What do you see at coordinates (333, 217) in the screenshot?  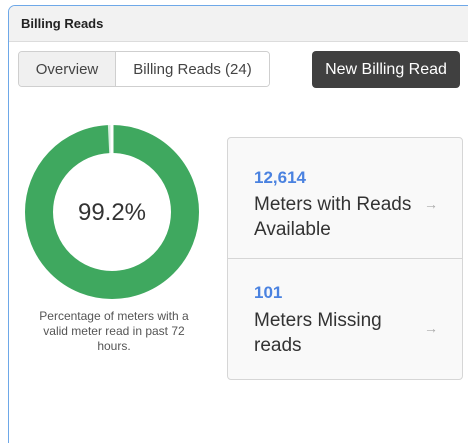 I see `stat-label: Meters with Reads Available` at bounding box center [333, 217].